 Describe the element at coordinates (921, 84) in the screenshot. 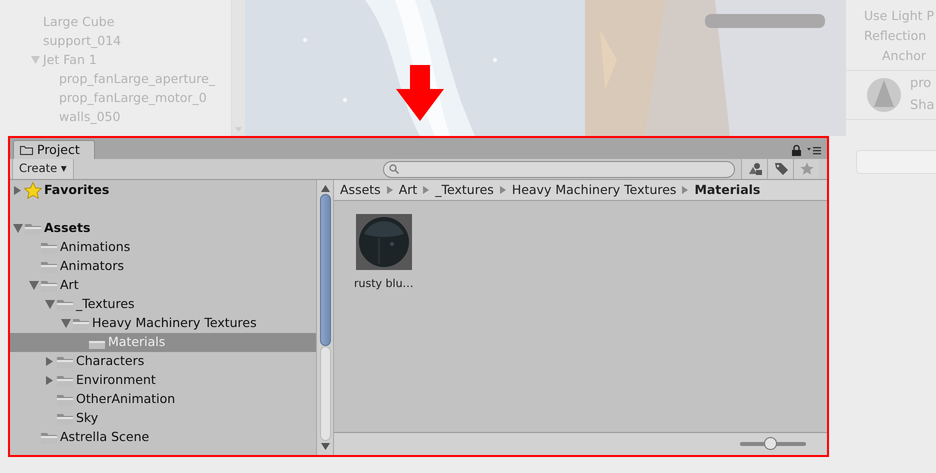

I see `asset-name: pro` at that location.